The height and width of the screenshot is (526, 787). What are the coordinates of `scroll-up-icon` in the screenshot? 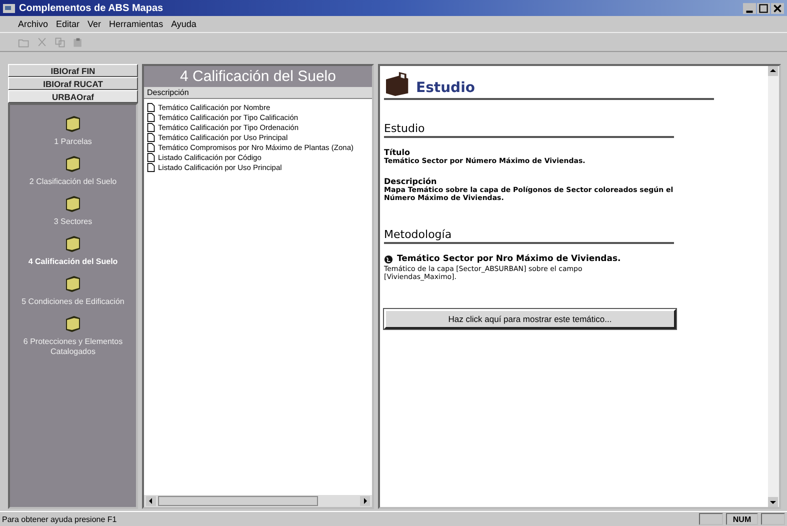 It's located at (773, 71).